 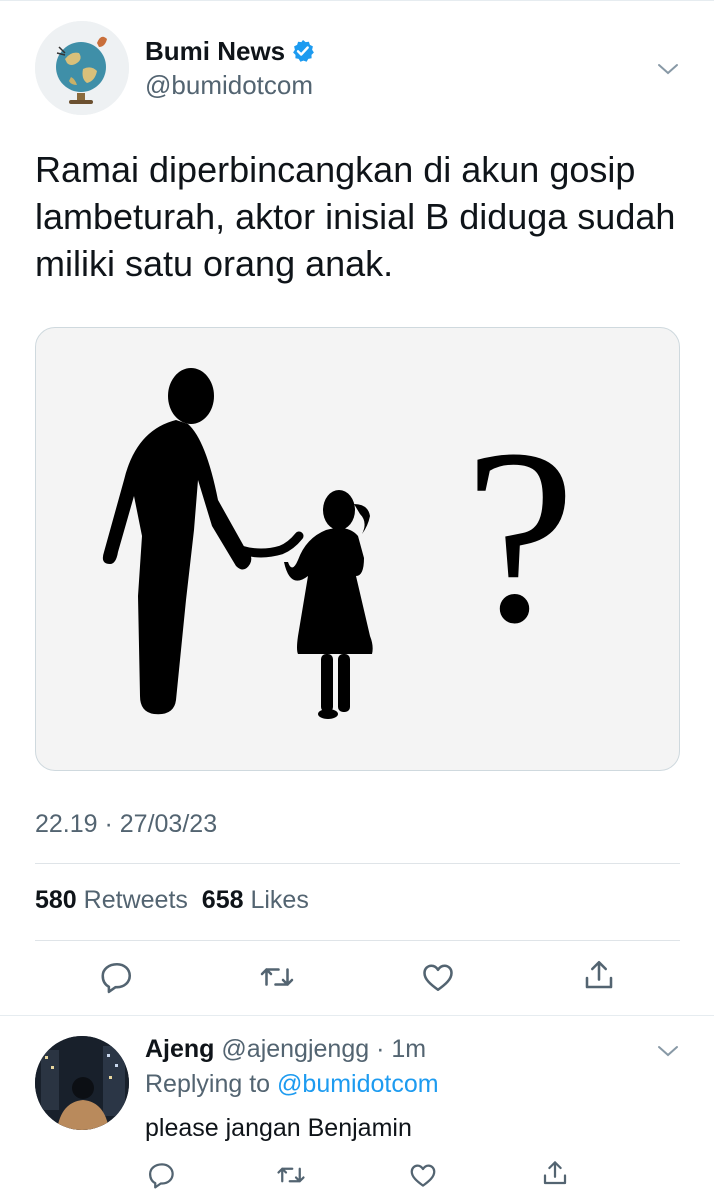 What do you see at coordinates (279, 900) in the screenshot?
I see `likes-label: Likes` at bounding box center [279, 900].